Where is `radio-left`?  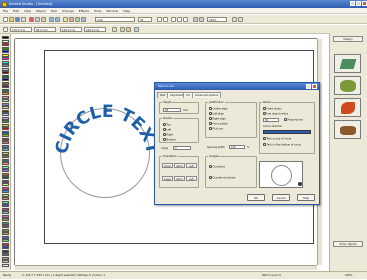
radio-left is located at coordinates (164, 129).